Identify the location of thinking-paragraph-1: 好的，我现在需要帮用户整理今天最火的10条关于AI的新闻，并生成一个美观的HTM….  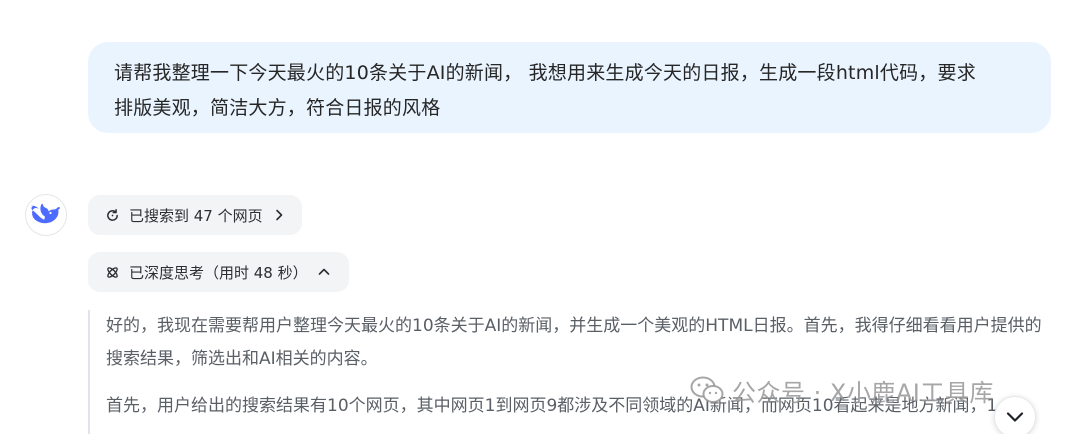
(574, 342).